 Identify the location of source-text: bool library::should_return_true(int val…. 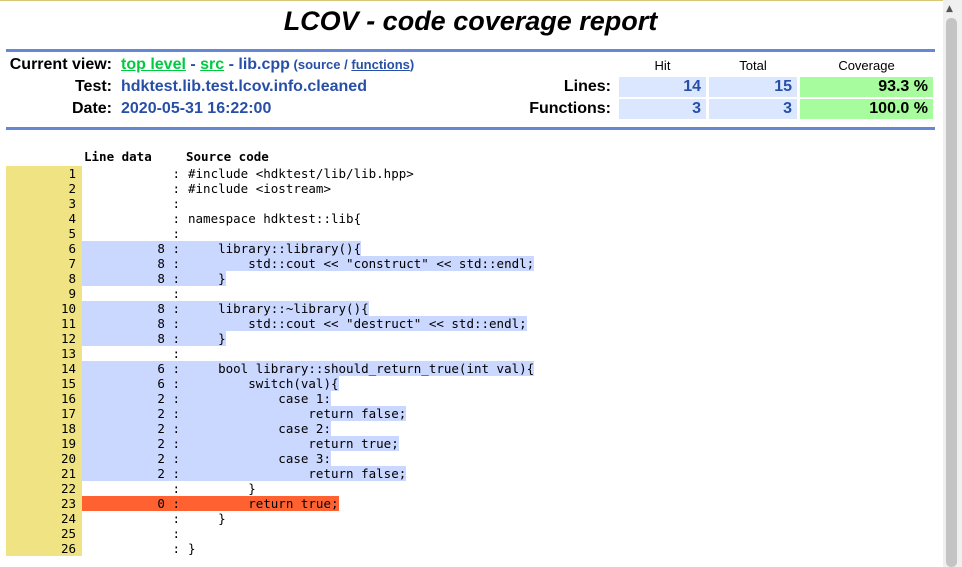
(357, 368).